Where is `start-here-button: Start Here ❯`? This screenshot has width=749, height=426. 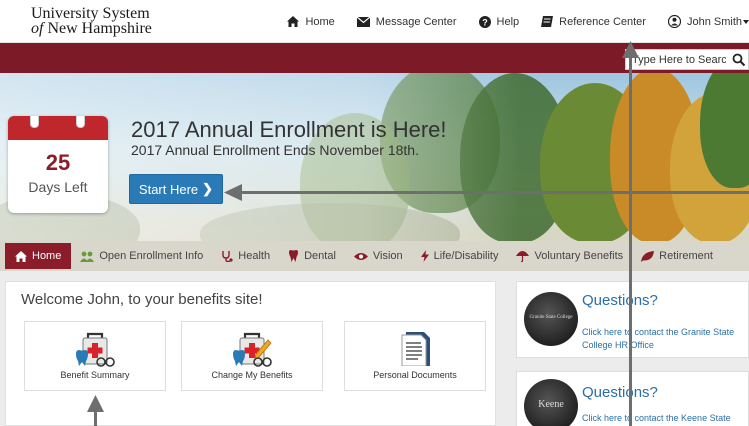
start-here-button: Start Here ❯ is located at coordinates (176, 189).